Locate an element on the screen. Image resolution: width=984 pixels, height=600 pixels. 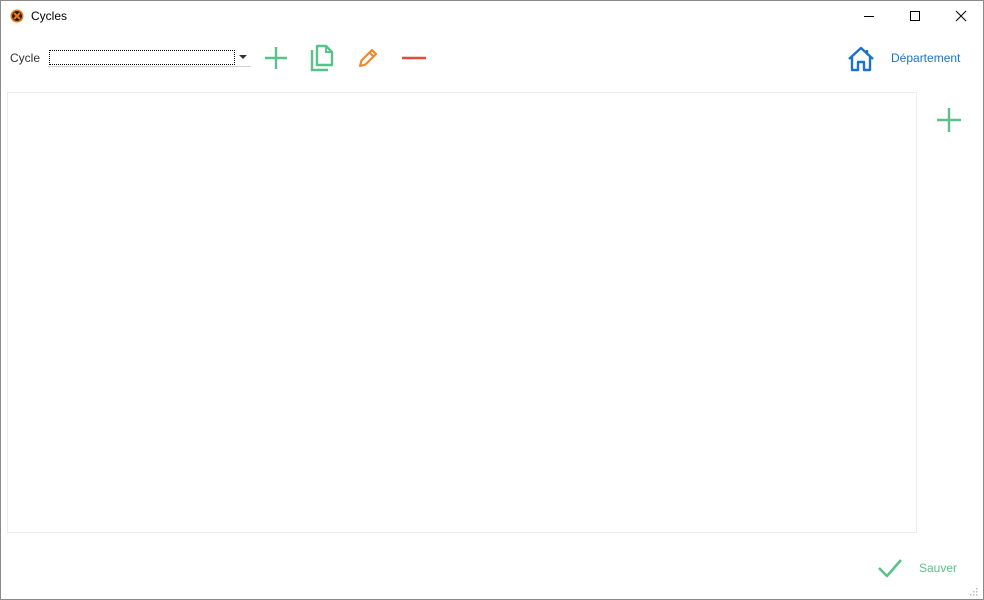
copy-icon is located at coordinates (322, 58).